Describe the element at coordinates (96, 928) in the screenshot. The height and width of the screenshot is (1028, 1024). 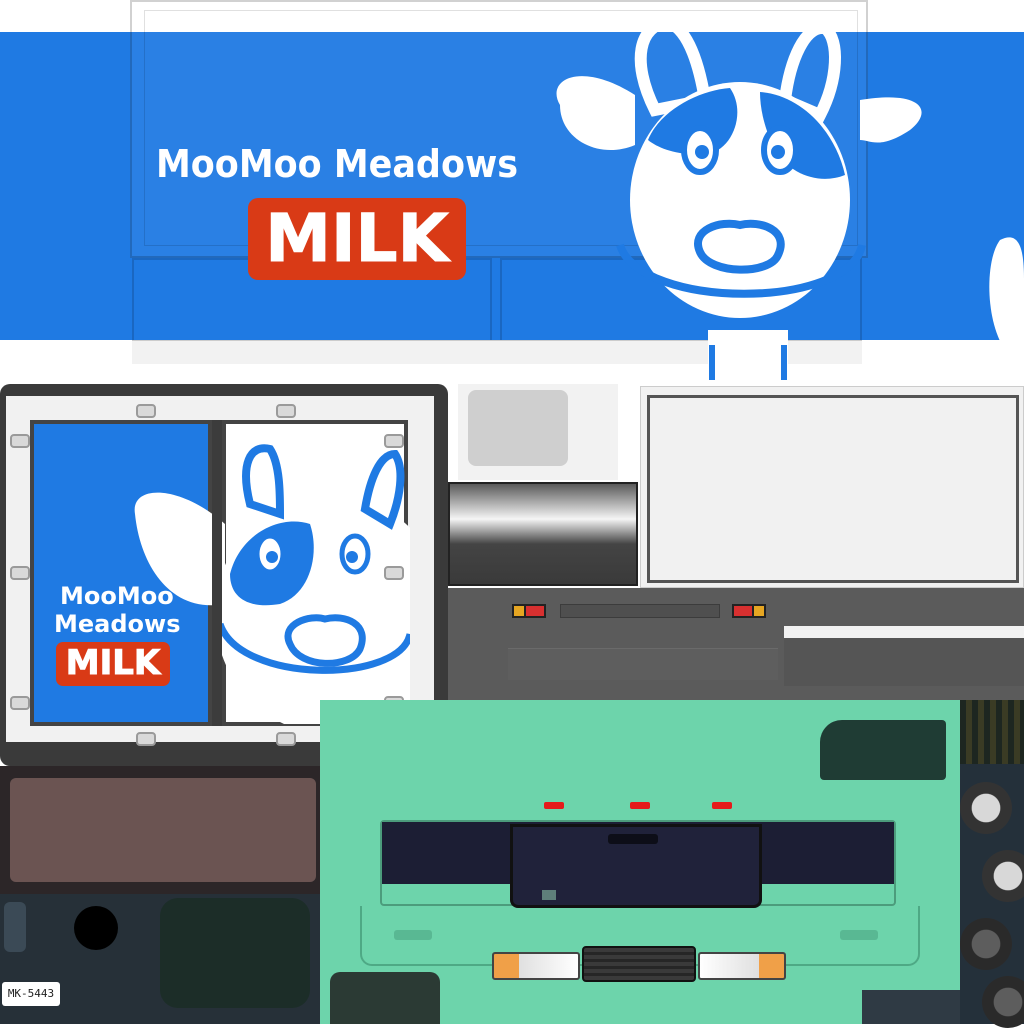
I see `speaker-circle` at that location.